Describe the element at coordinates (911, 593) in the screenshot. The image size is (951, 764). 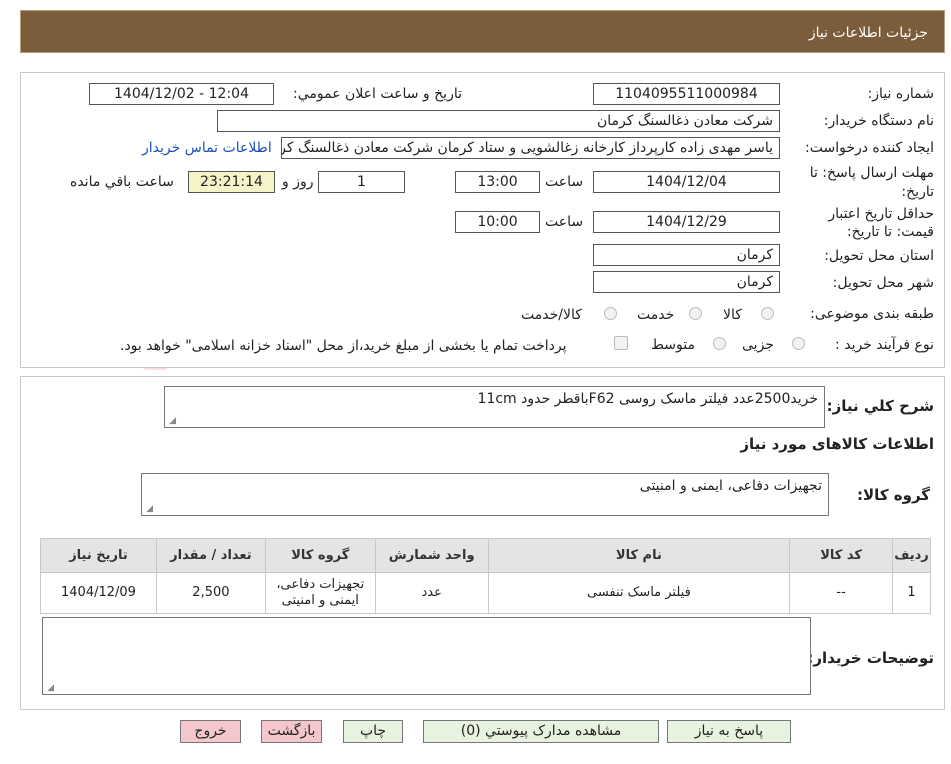
I see `cell-row-number: 1` at that location.